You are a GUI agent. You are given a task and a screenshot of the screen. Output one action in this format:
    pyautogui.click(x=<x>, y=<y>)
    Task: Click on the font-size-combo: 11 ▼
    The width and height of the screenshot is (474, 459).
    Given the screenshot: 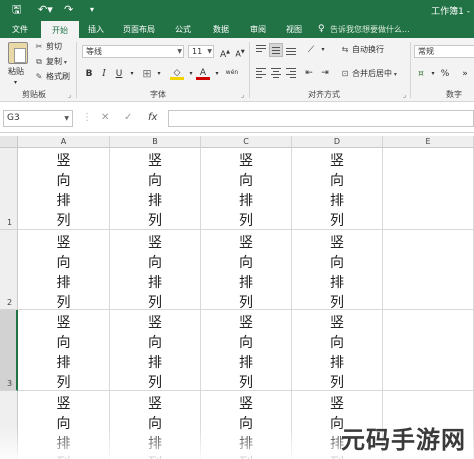 What is the action you would take?
    pyautogui.click(x=201, y=51)
    